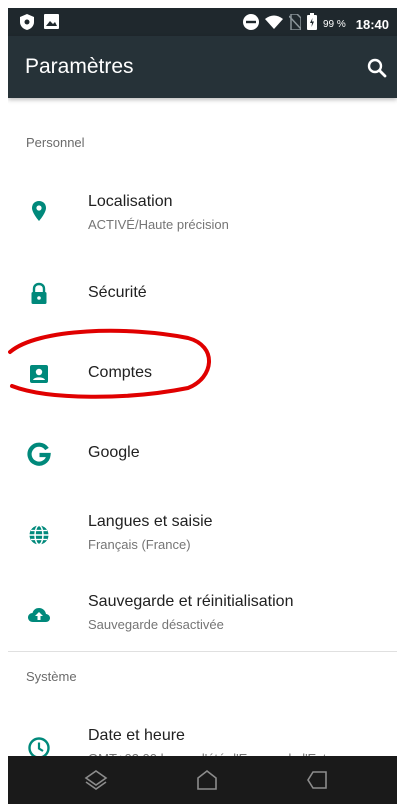 This screenshot has height=804, width=405. Describe the element at coordinates (191, 601) in the screenshot. I see `settings-item-label: Sauvegarde et réinitialisation` at that location.